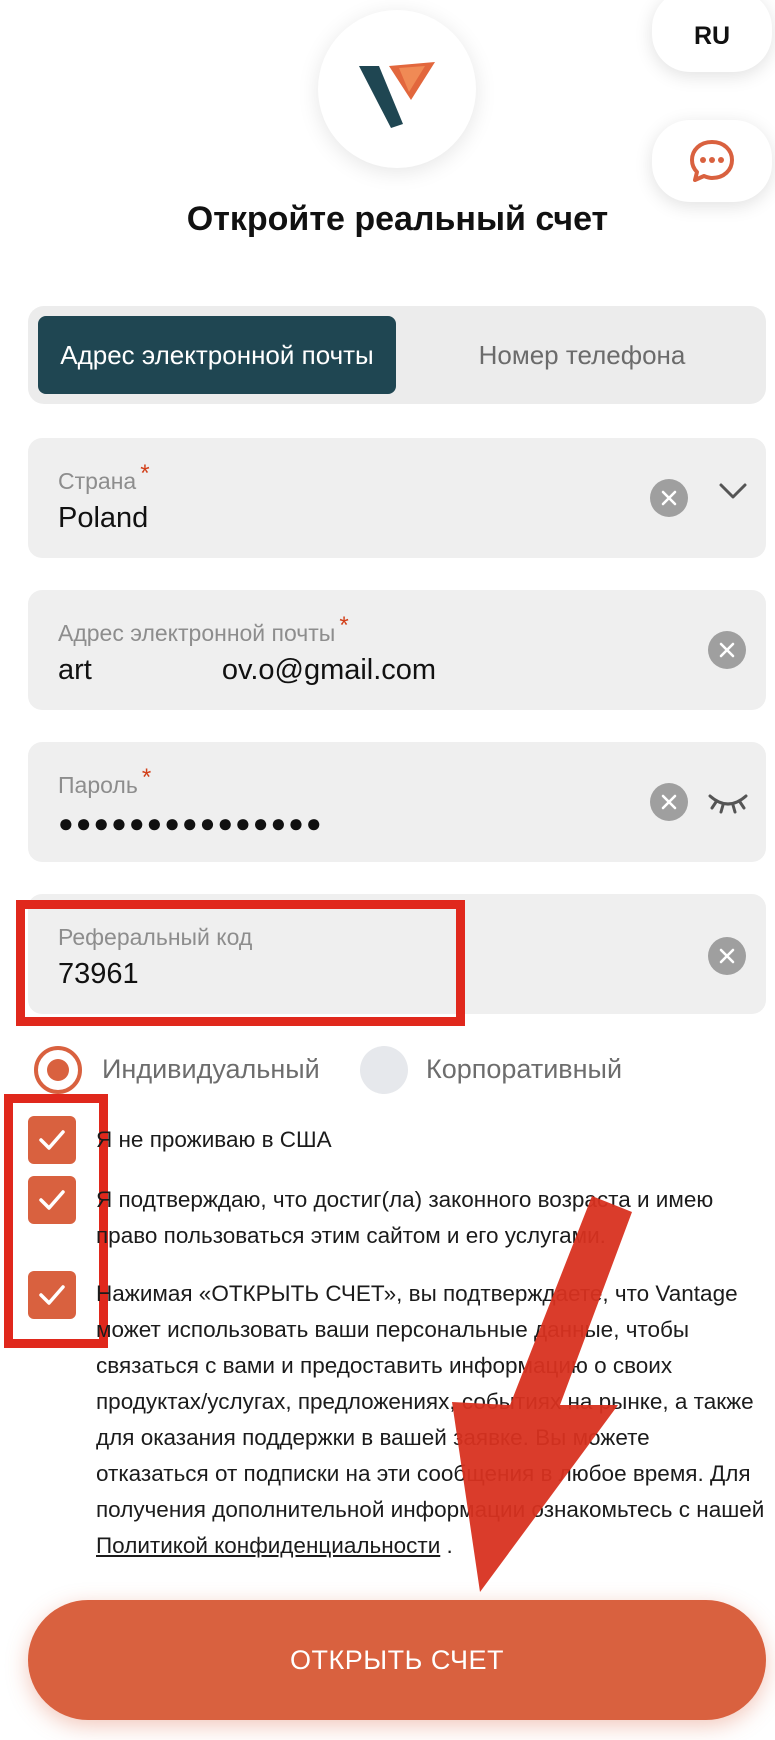 The image size is (775, 1740). Describe the element at coordinates (240, 963) in the screenshot. I see `referral-highlight-box` at that location.